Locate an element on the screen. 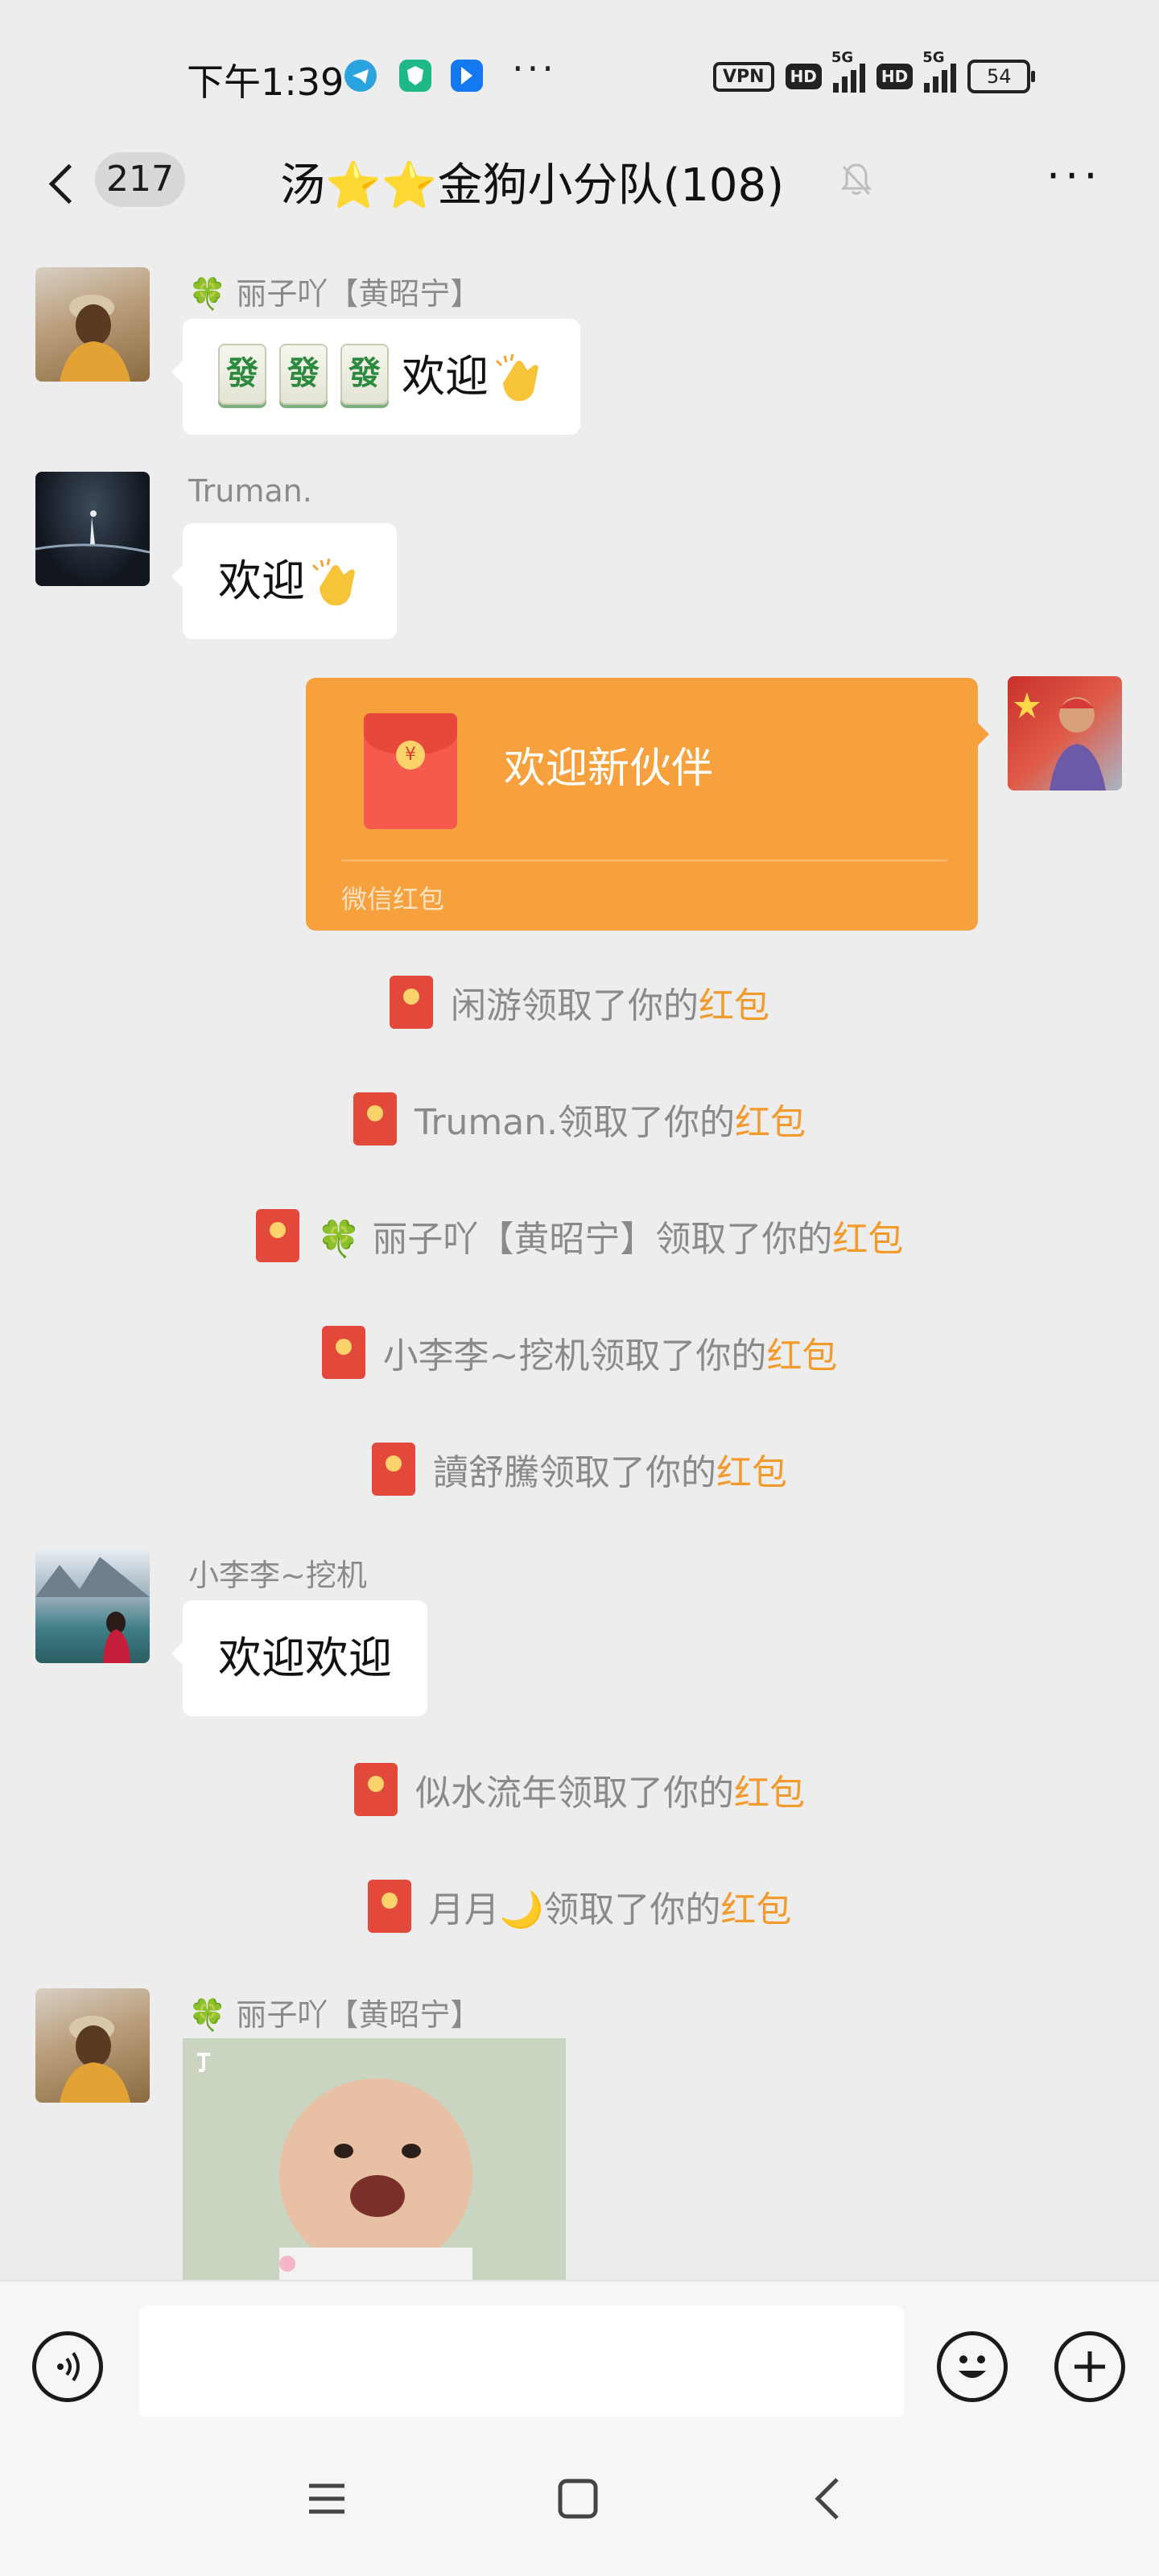  red-packet-notice: 🍀 丽子吖【黄昭宁】领取了你的红包 is located at coordinates (579, 1241).